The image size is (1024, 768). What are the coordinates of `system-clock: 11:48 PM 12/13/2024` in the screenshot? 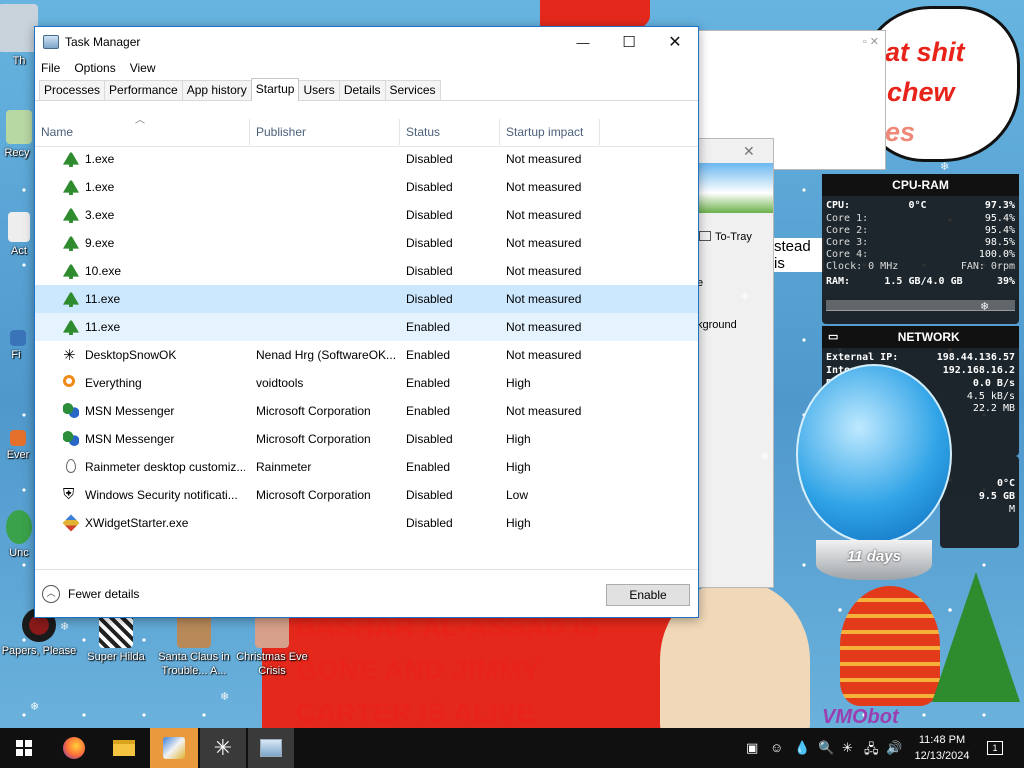 It's located at (942, 748).